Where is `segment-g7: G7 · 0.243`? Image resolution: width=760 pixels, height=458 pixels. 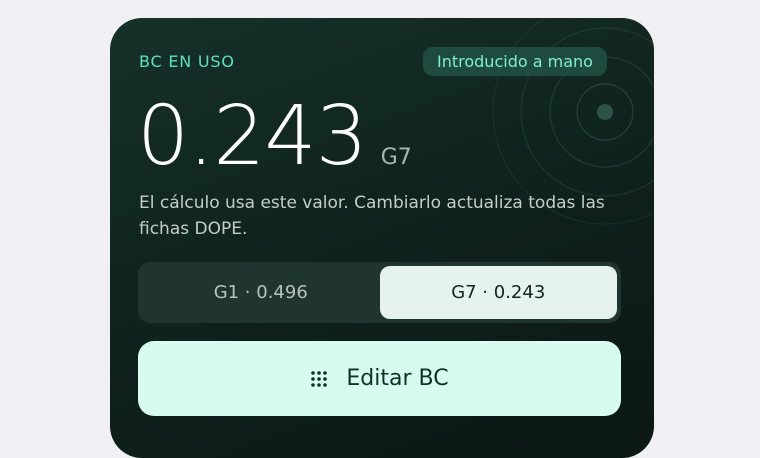 segment-g7: G7 · 0.243 is located at coordinates (498, 292).